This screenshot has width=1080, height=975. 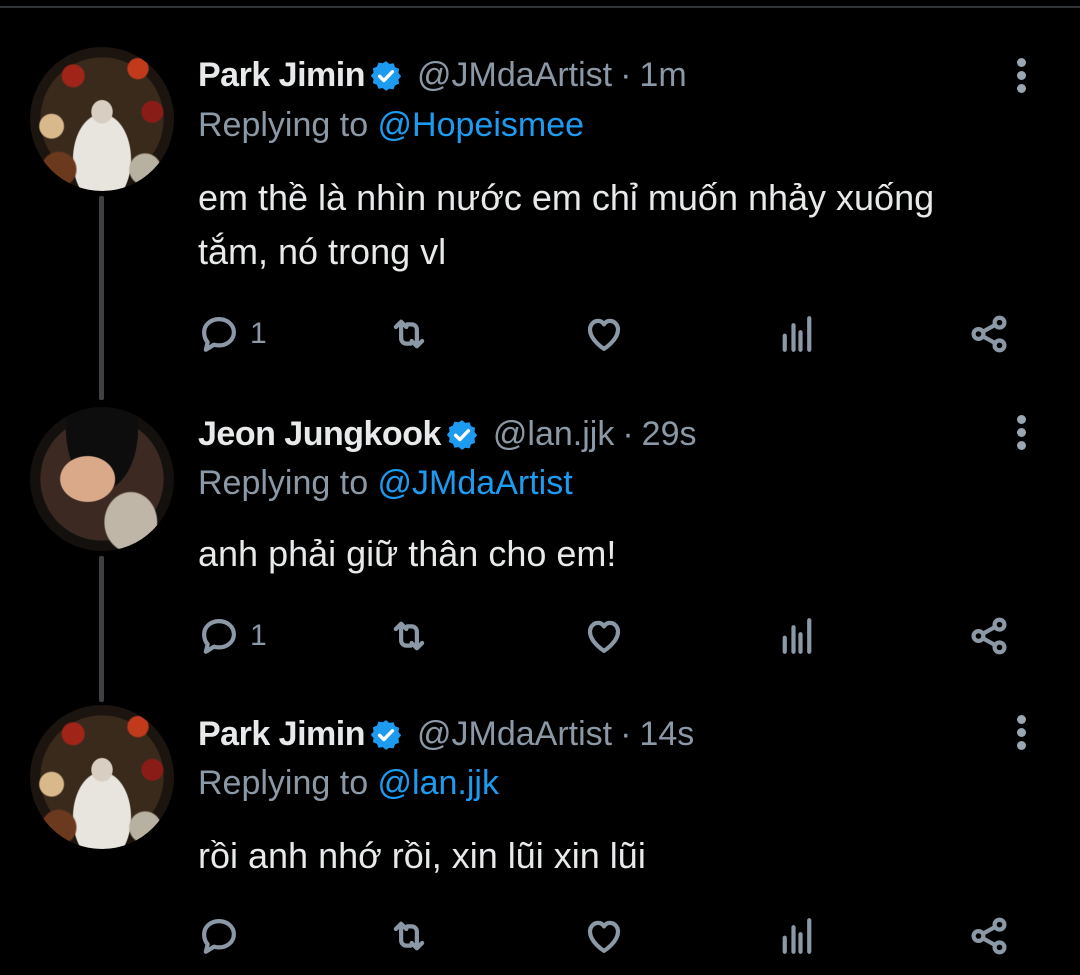 I want to click on timestamp: 14s, so click(x=666, y=734).